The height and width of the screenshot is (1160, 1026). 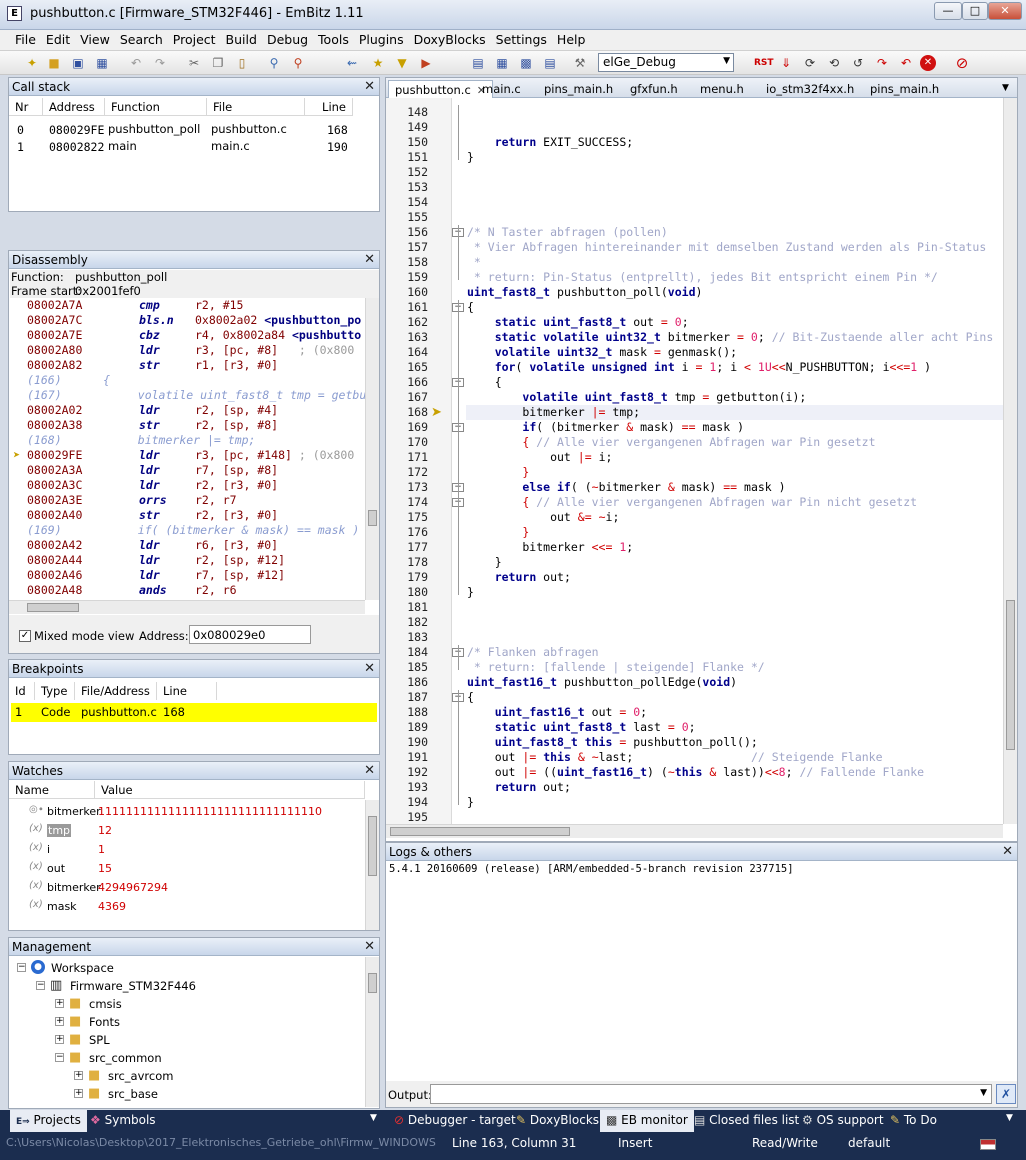 I want to click on open-folder-icon: ■, so click(x=54, y=63).